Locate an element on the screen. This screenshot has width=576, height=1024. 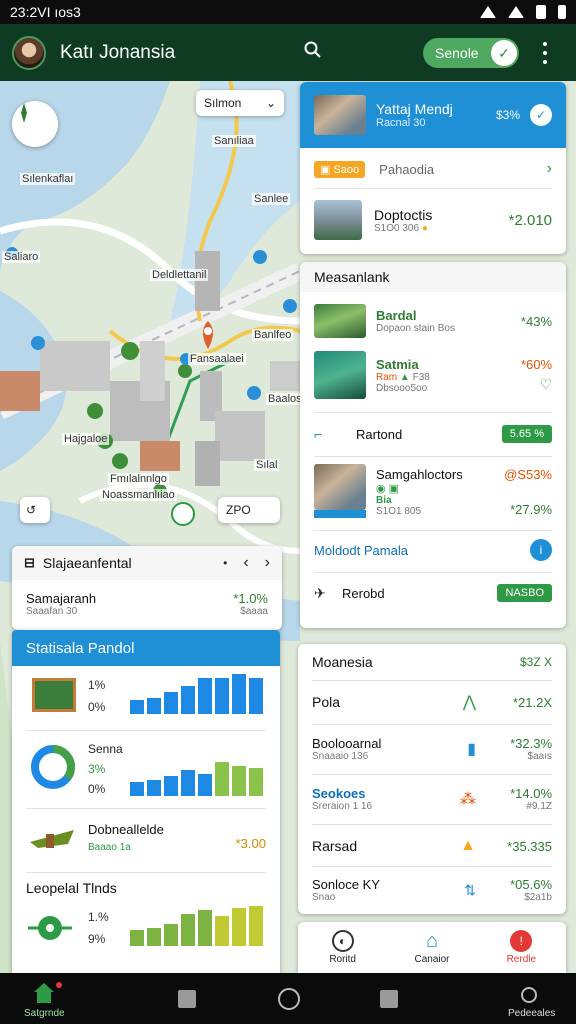
leaf-icon: ▲ is located at coordinates (404, 377).